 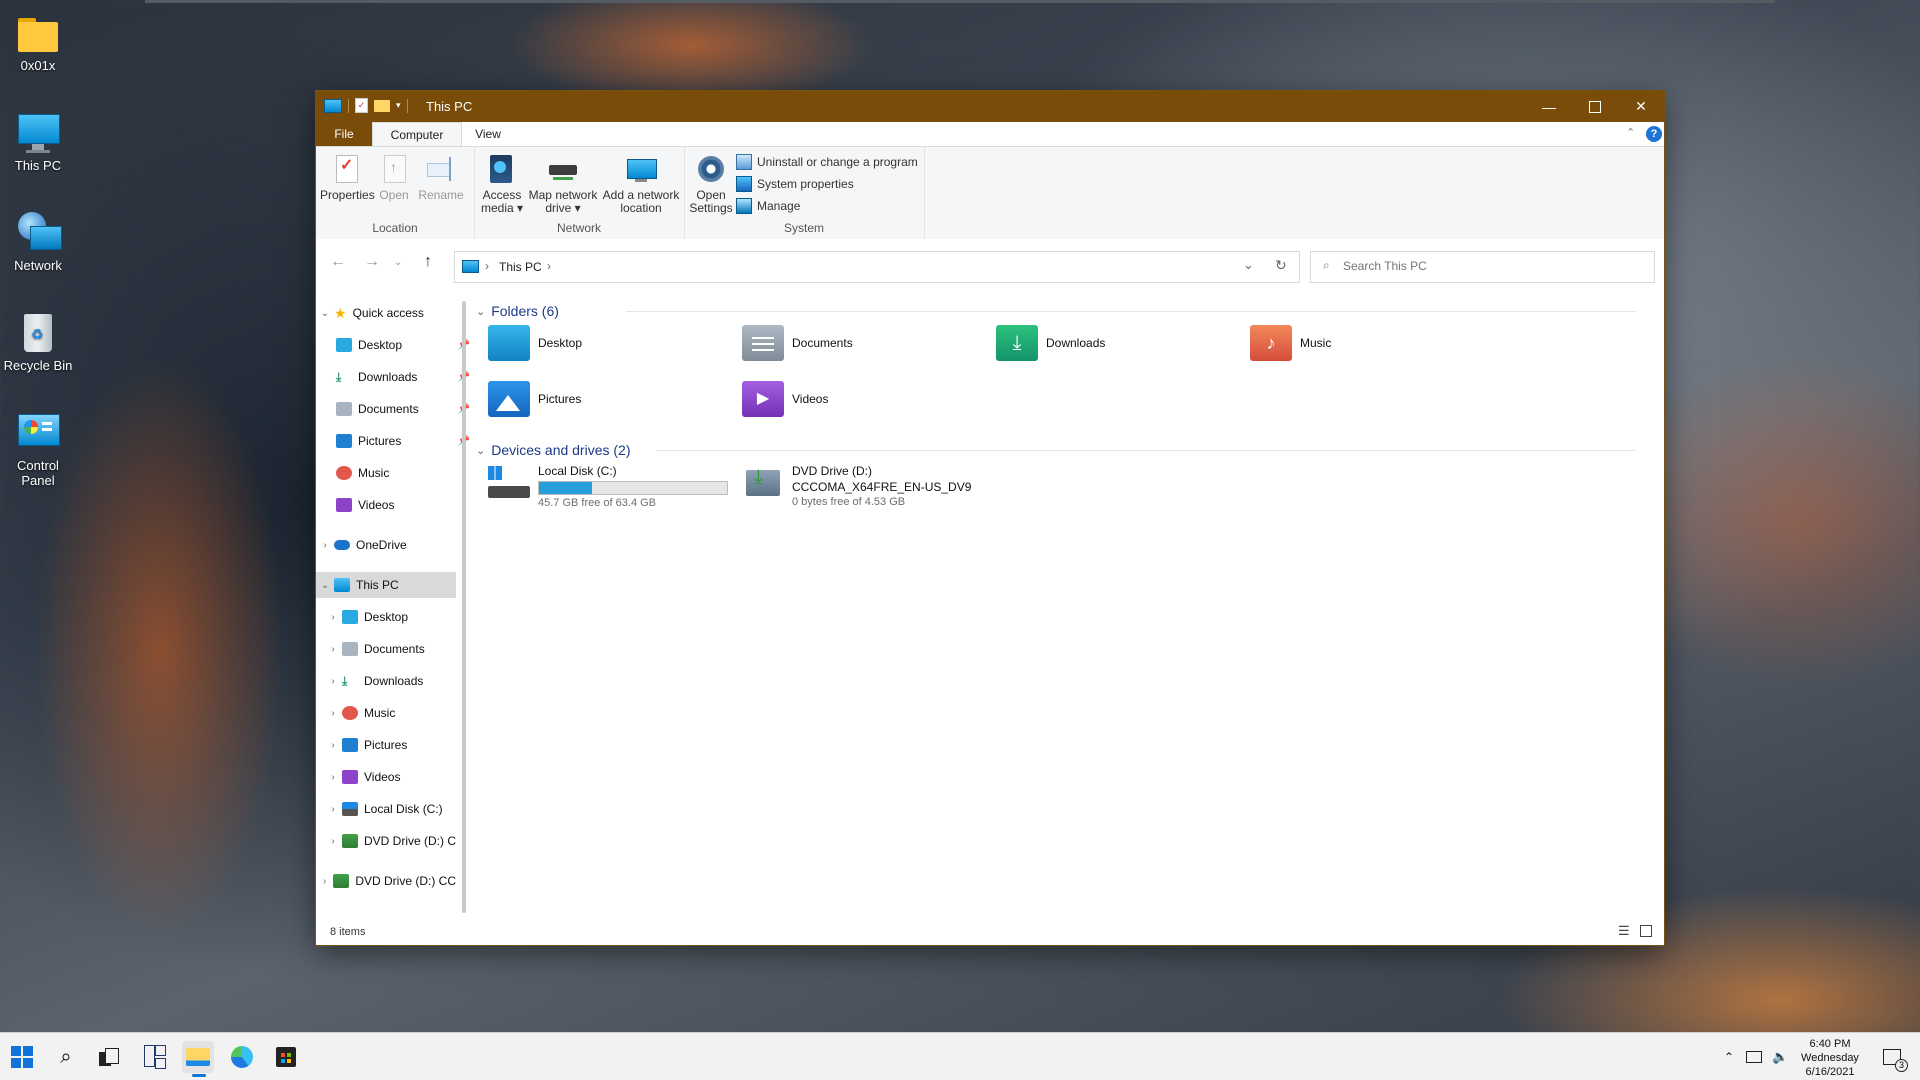 I want to click on computer-small-icon, so click(x=333, y=105).